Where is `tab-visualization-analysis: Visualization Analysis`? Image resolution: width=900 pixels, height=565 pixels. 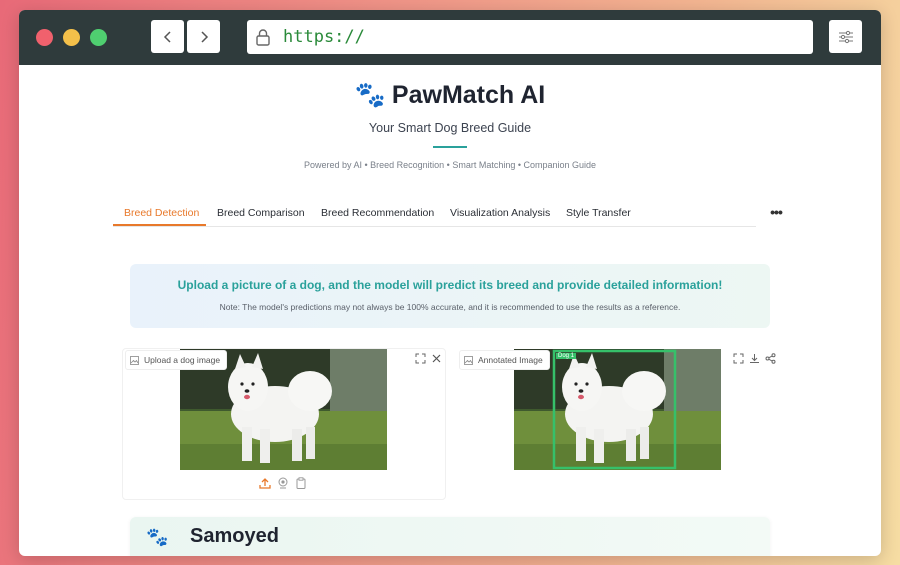
tab-visualization-analysis: Visualization Analysis is located at coordinates (500, 213).